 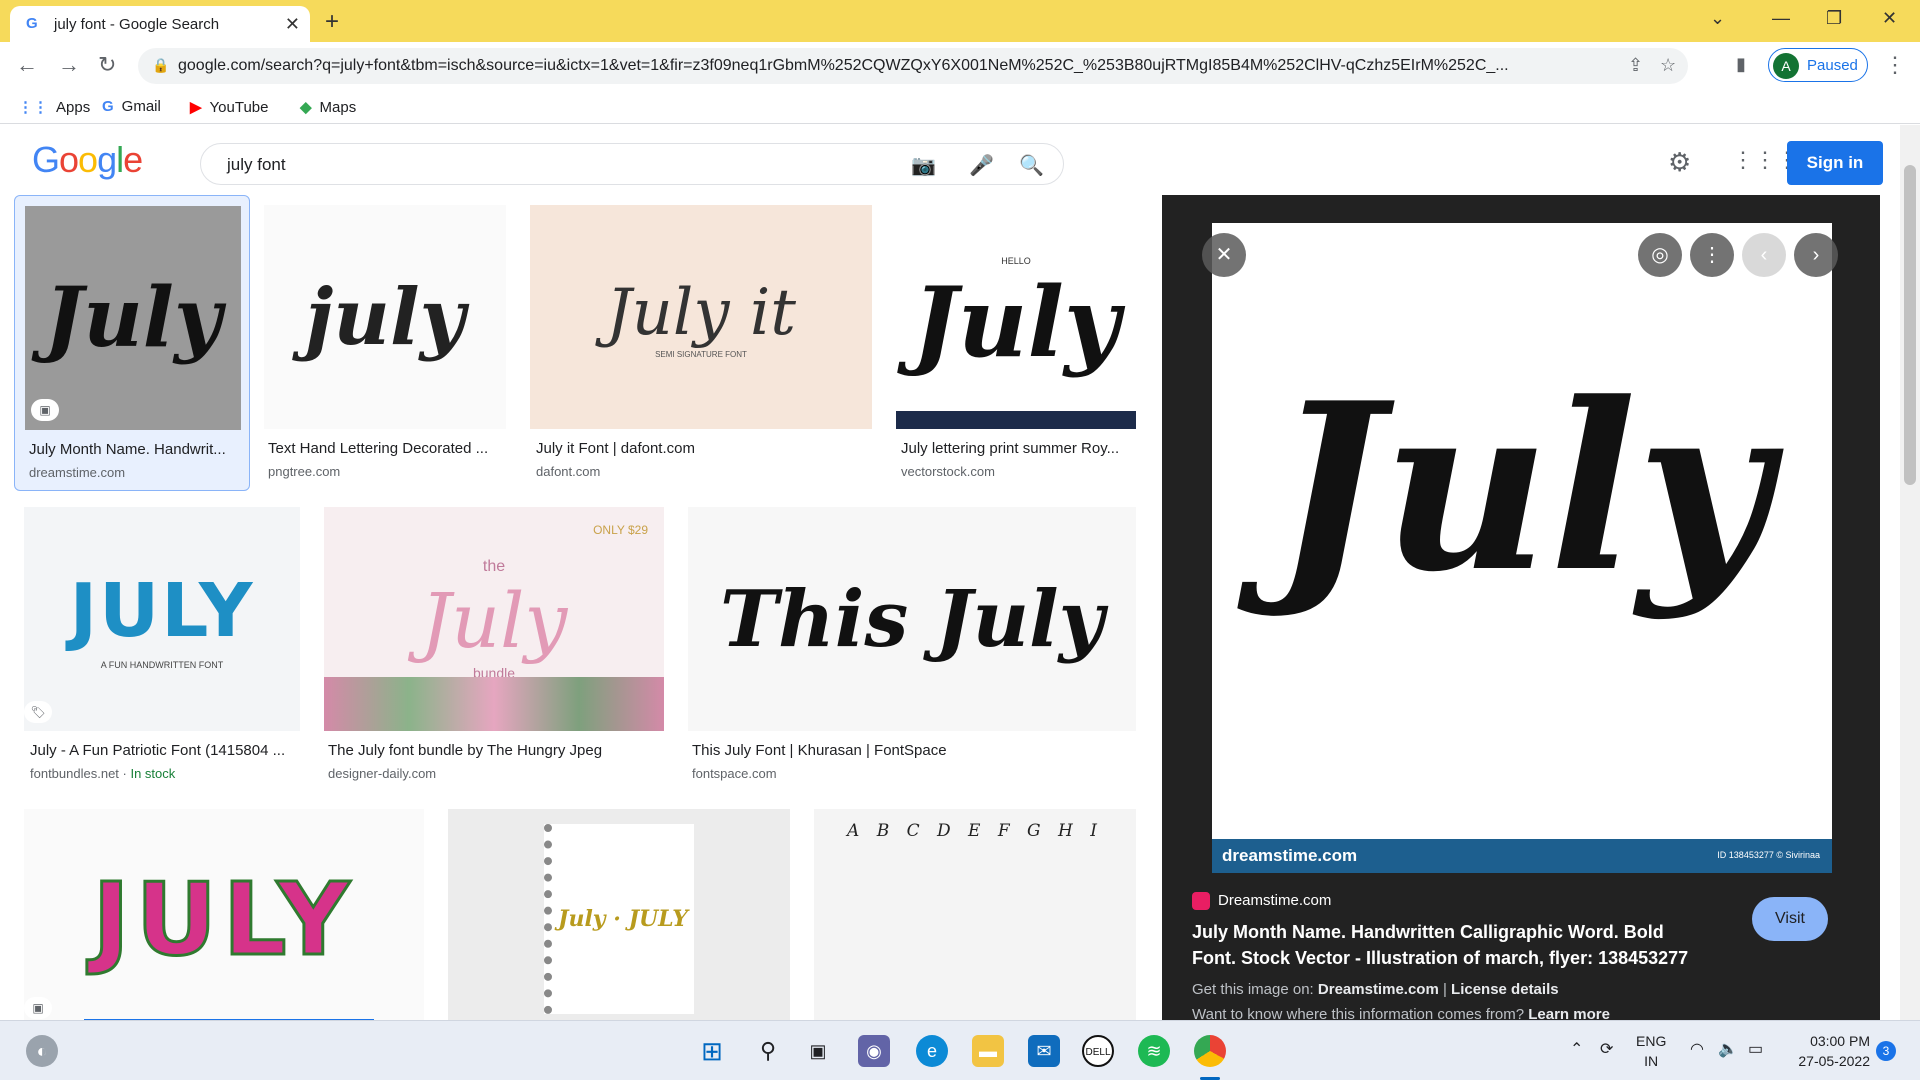 What do you see at coordinates (1786, 66) in the screenshot?
I see `avatar: A` at bounding box center [1786, 66].